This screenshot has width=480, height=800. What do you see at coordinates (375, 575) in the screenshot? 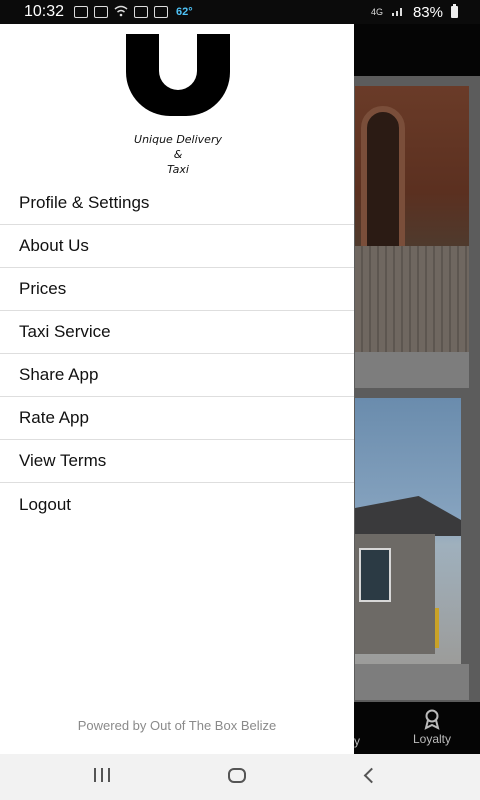
I see `door` at bounding box center [375, 575].